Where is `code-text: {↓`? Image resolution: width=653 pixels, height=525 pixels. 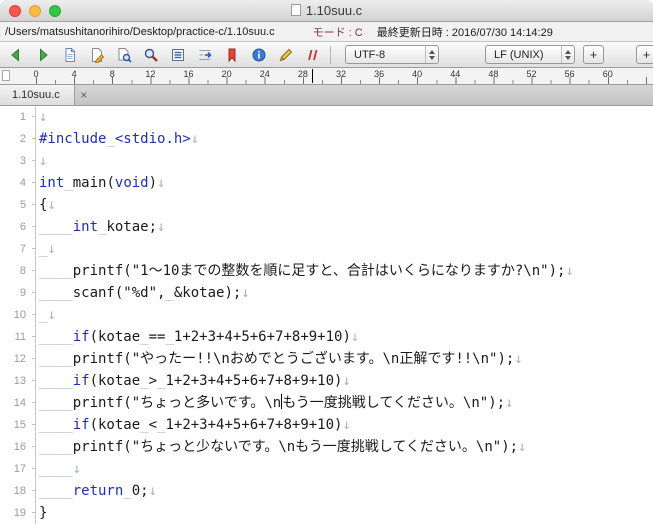 code-text: {↓ is located at coordinates (46, 205).